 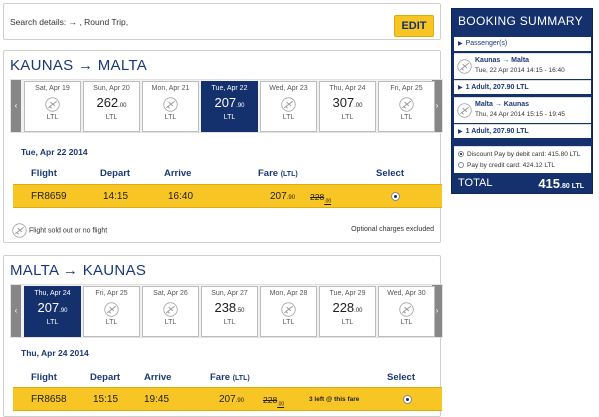 I want to click on fare-price-dec: .90, so click(x=291, y=198).